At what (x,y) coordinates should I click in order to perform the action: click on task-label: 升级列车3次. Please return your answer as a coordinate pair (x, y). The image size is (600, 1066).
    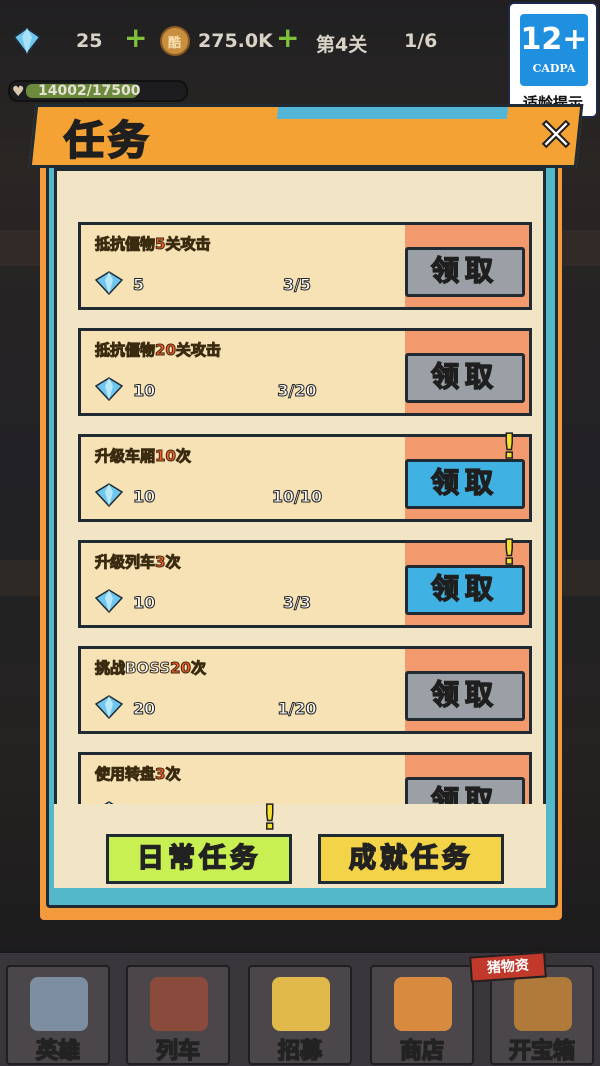
    Looking at the image, I should click on (137, 562).